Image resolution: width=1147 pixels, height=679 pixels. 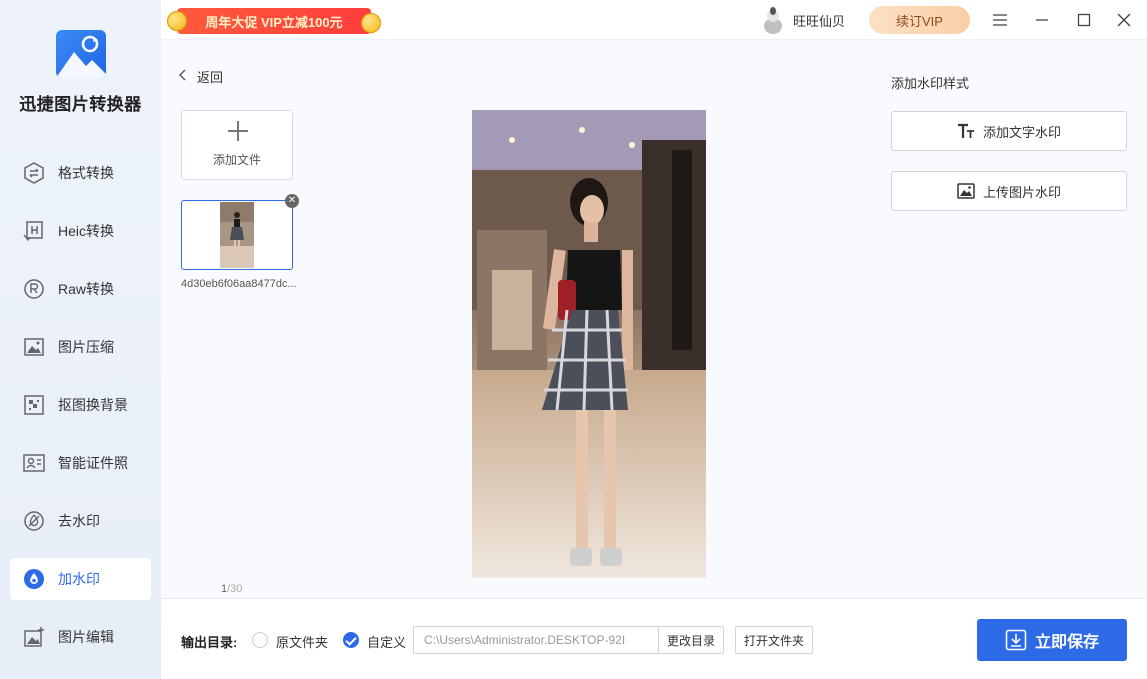 What do you see at coordinates (86, 637) in the screenshot?
I see `sidebar-item-label: 图片编辑` at bounding box center [86, 637].